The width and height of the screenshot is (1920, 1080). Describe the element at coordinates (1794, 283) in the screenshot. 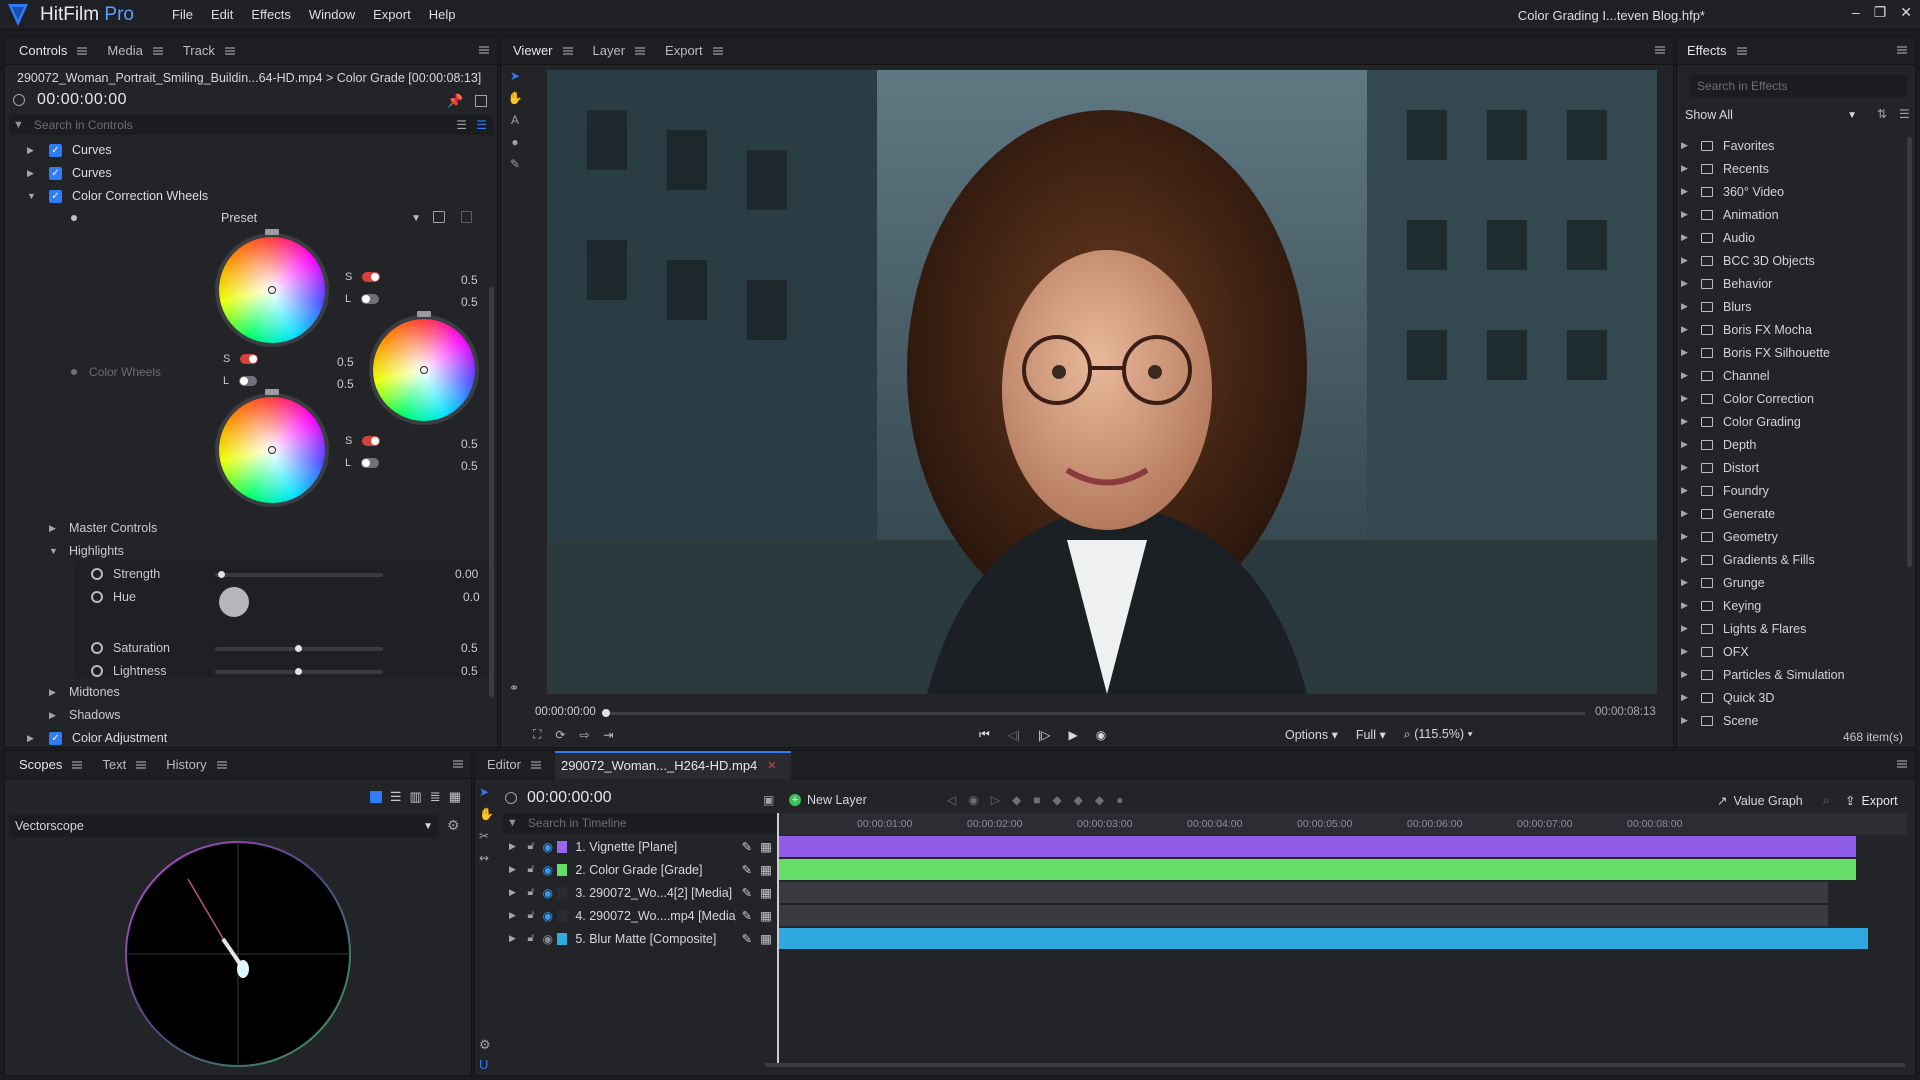

I see `effects-folder-item: ▶ Behavior` at that location.